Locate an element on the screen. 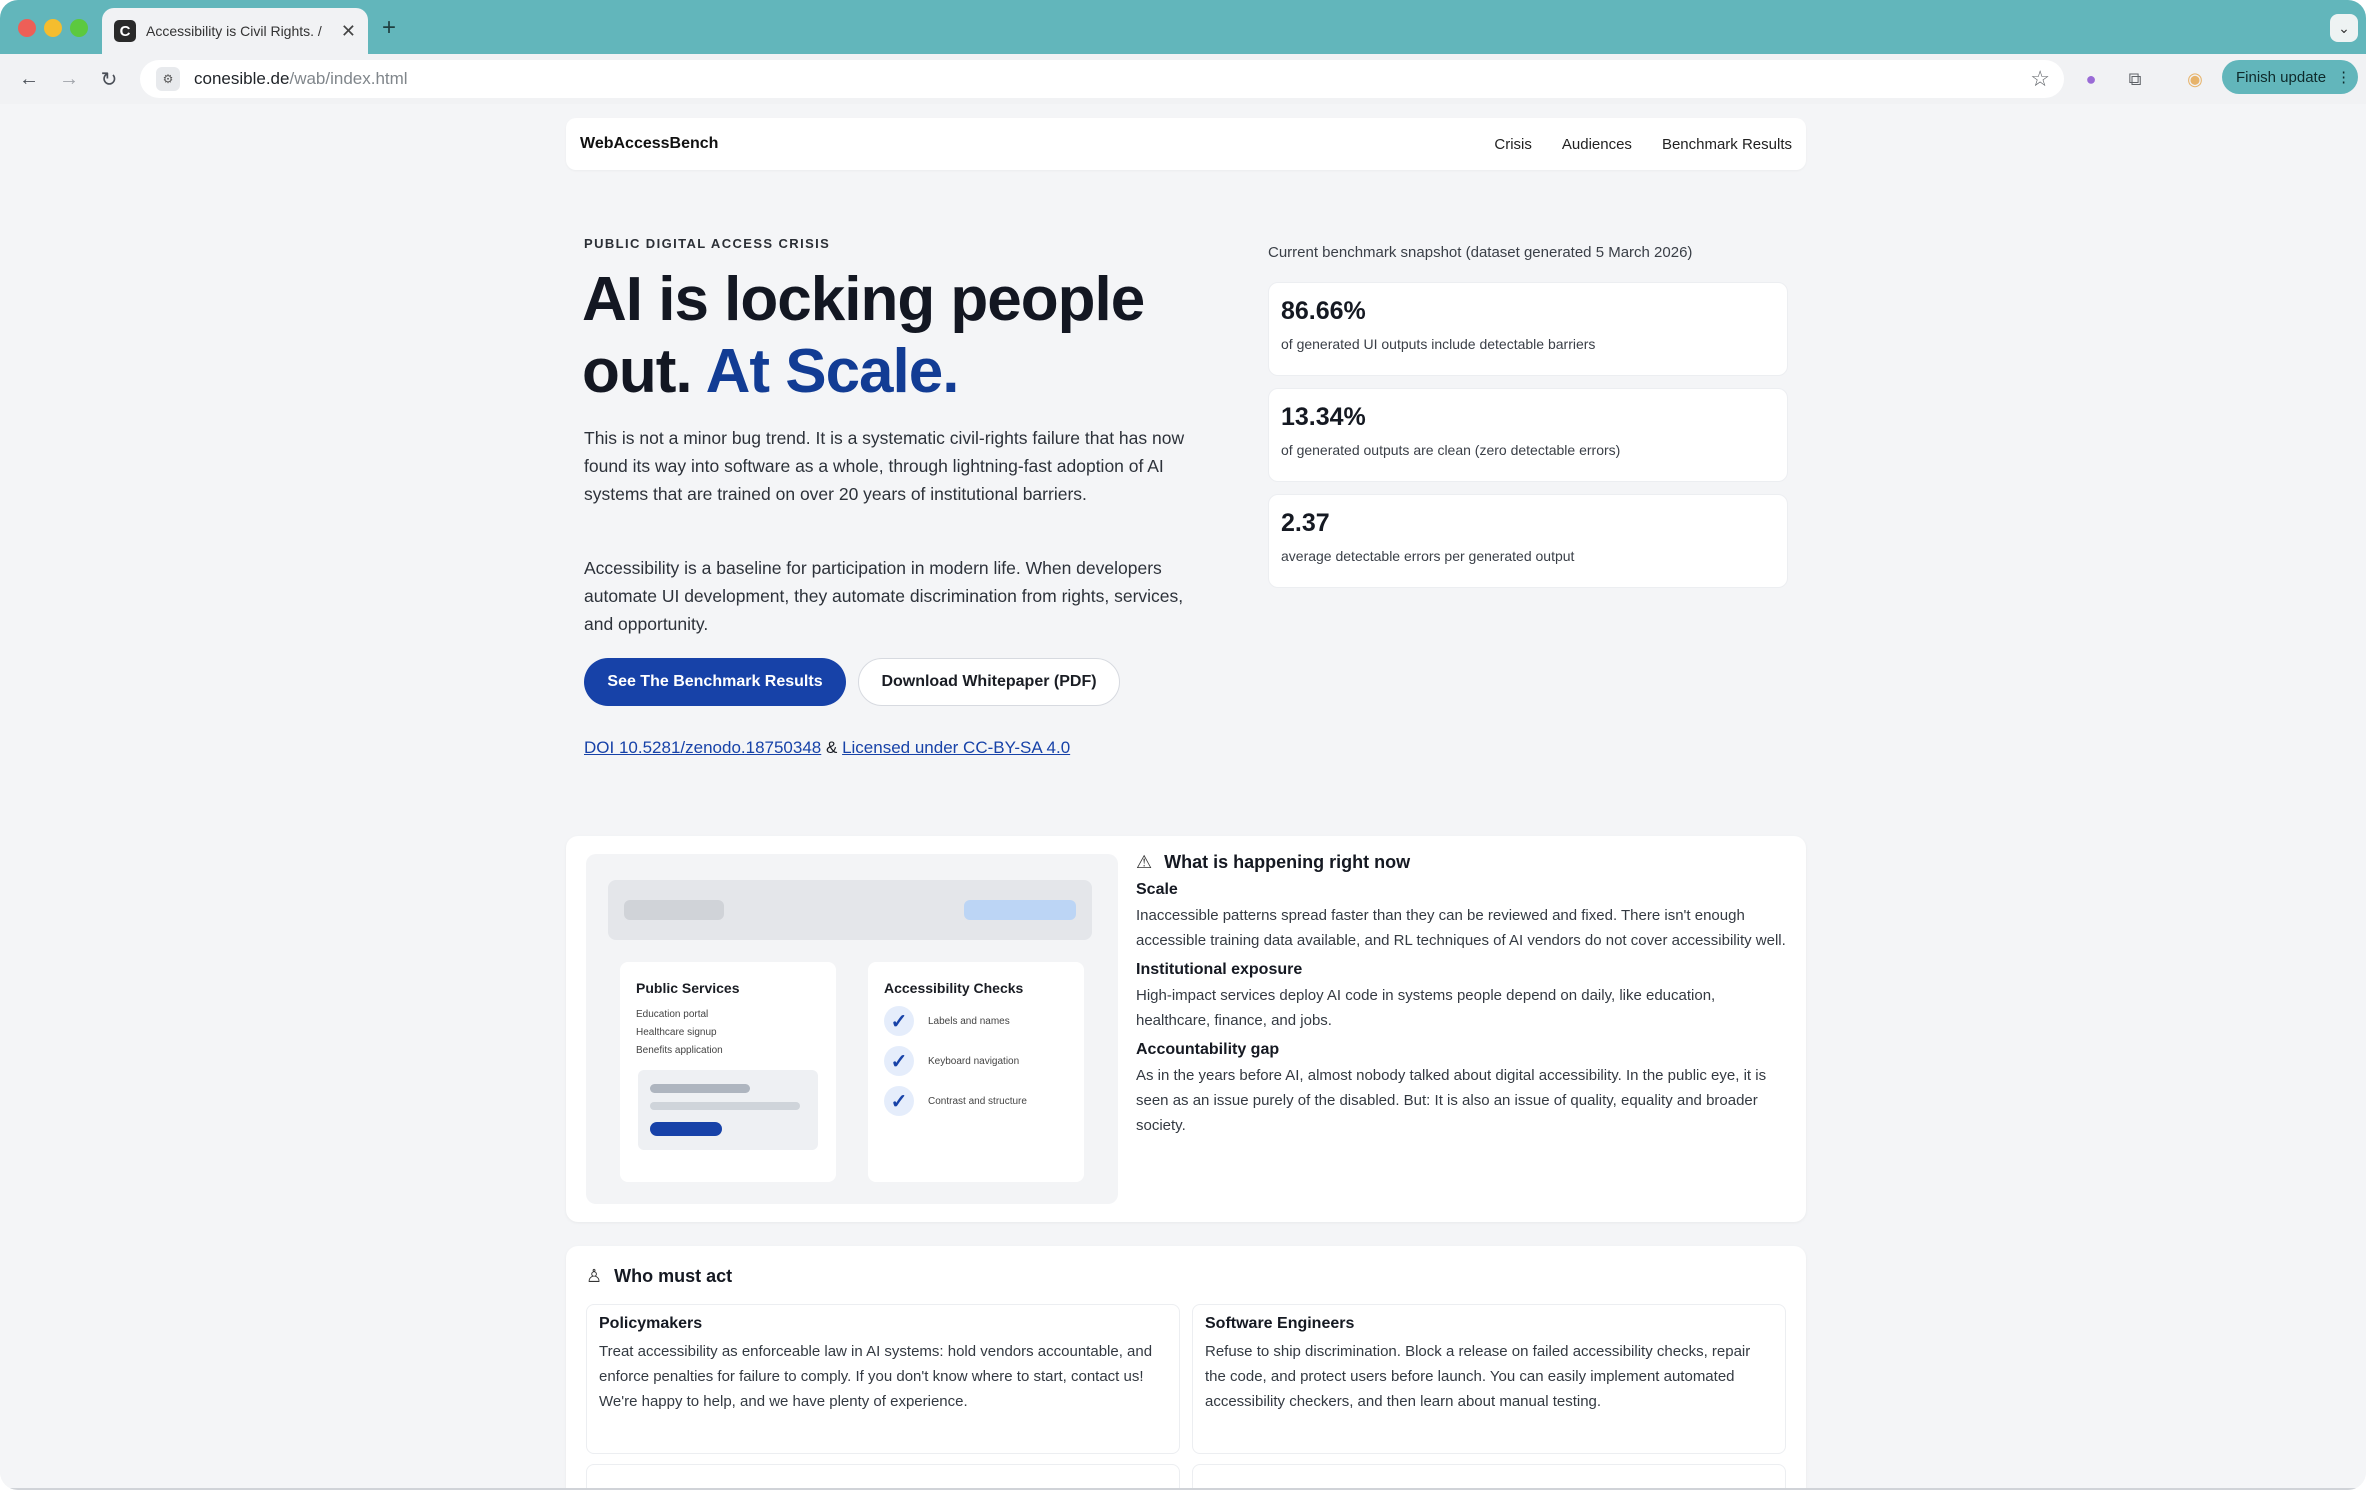 This screenshot has height=1490, width=2366. see-benchmark-results-button: See The Benchmark Results is located at coordinates (715, 682).